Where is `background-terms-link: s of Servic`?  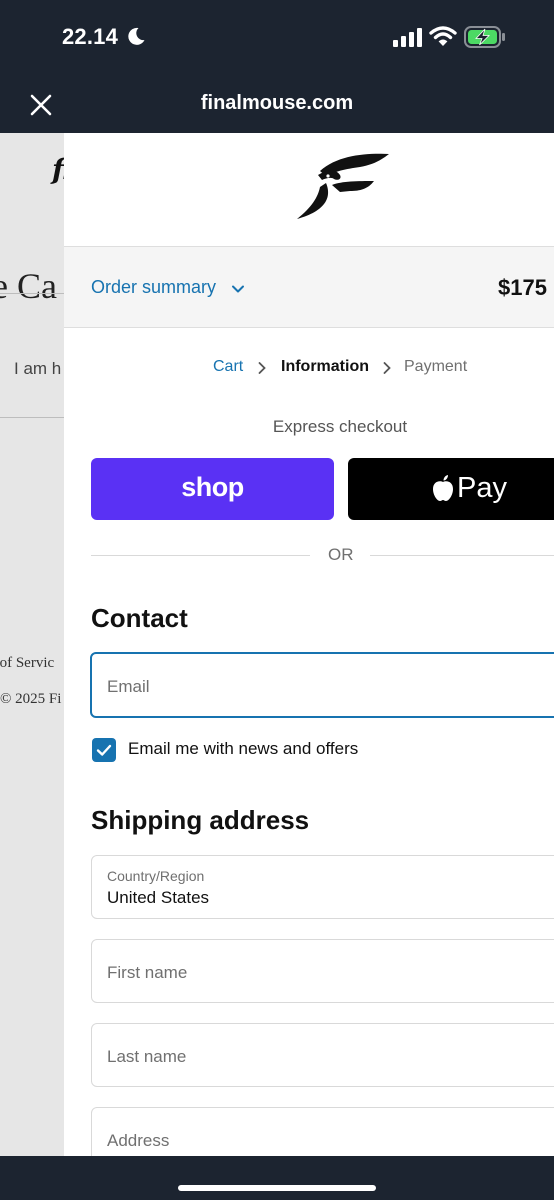 background-terms-link: s of Servic is located at coordinates (27, 663).